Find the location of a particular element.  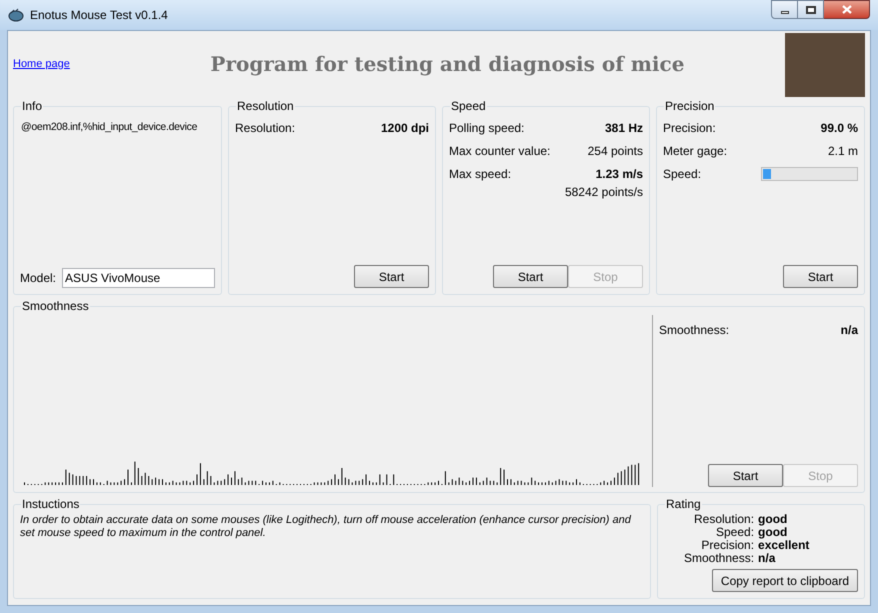

field-label: Max speed: is located at coordinates (480, 174).